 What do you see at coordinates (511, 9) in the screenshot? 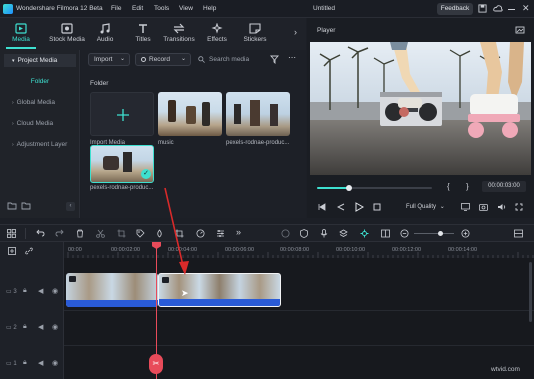
I see `minimize-icon` at bounding box center [511, 9].